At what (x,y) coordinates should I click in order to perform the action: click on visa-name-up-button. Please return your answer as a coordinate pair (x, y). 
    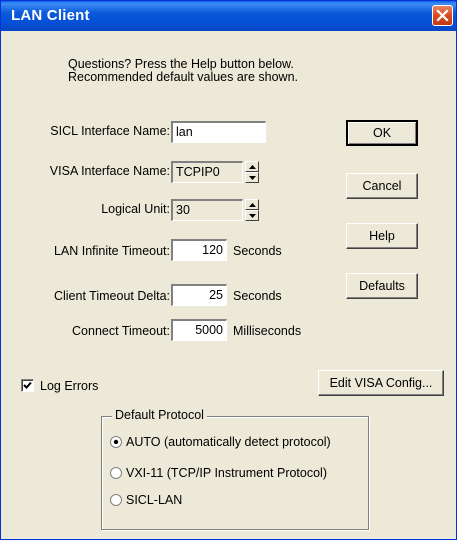
    Looking at the image, I should click on (252, 166).